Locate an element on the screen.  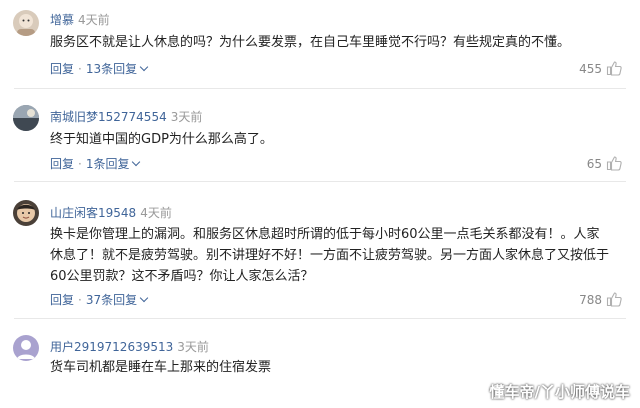
comment-actions: 回复 · 13条回复 is located at coordinates (99, 68).